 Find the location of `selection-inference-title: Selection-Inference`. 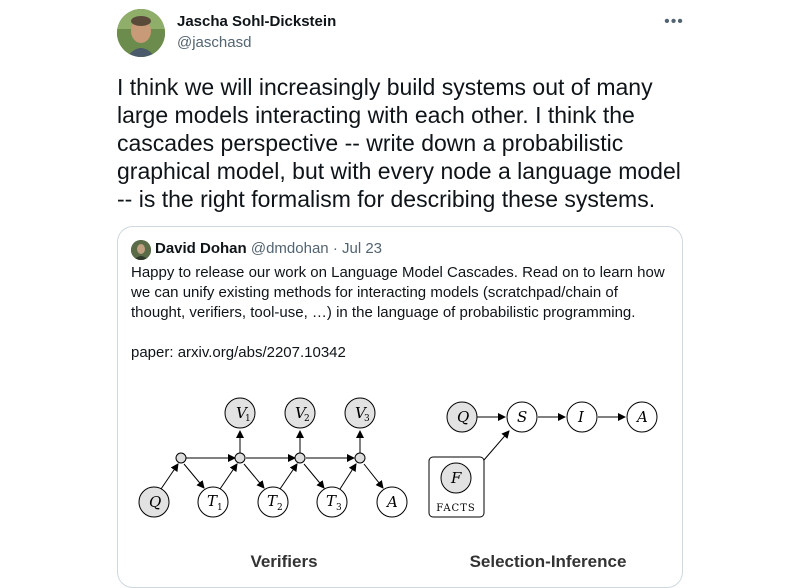

selection-inference-title: Selection-Inference is located at coordinates (548, 561).